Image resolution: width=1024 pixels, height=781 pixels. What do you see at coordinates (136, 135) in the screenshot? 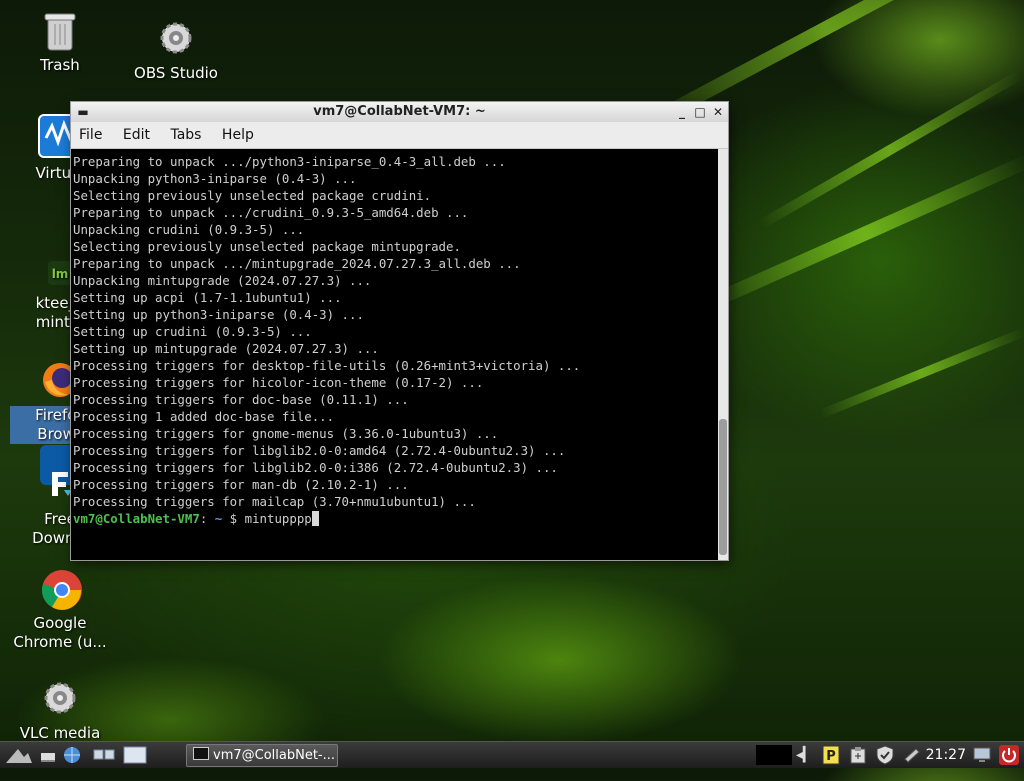
I see `menu-edit: Edit` at bounding box center [136, 135].